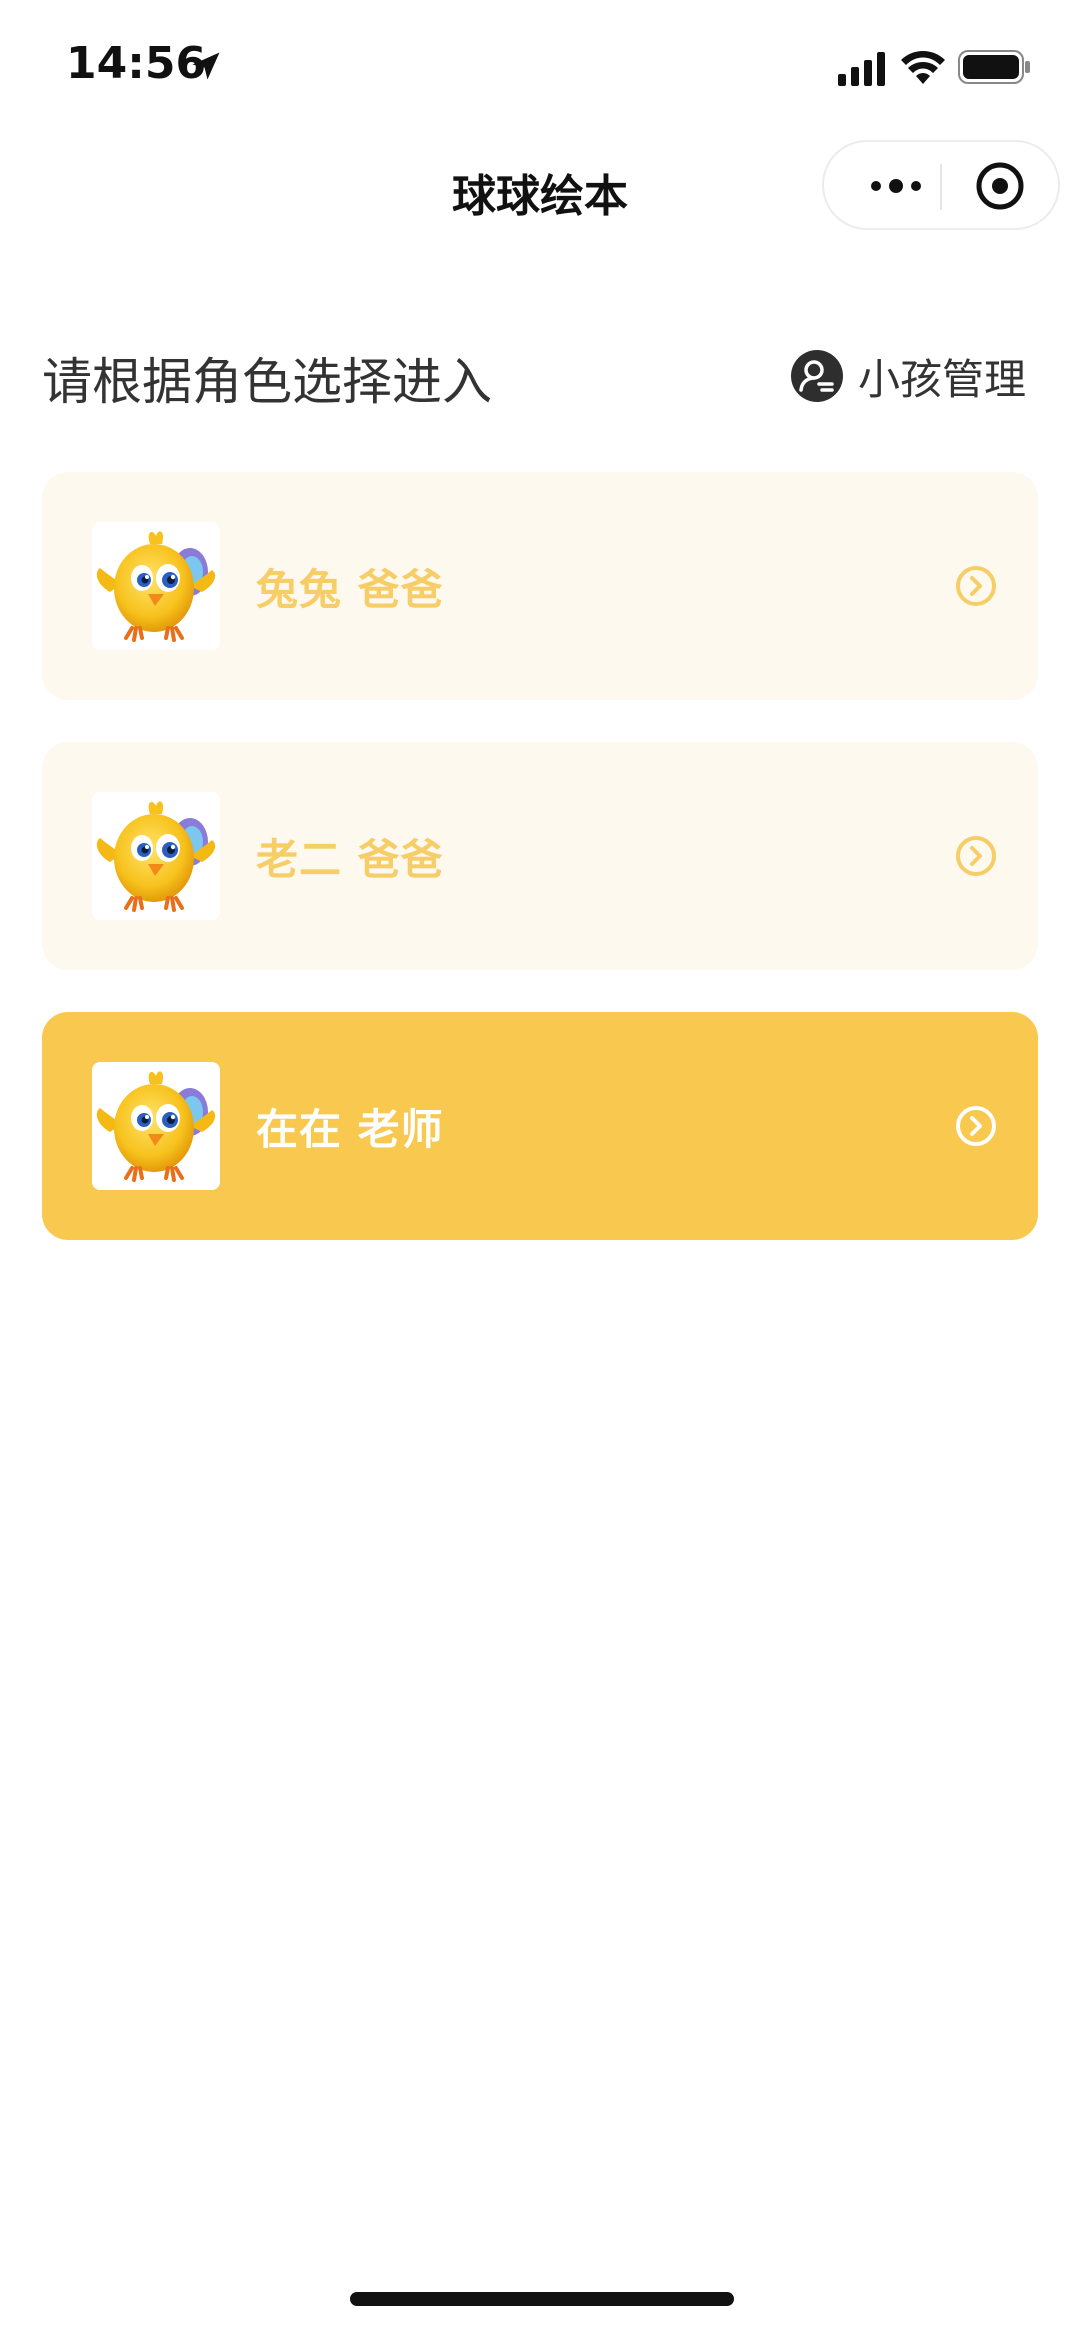 This screenshot has width=1080, height=2337. I want to click on battery-icon, so click(994, 67).